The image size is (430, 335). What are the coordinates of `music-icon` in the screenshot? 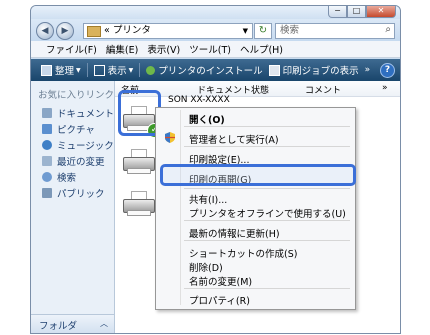 It's located at (47, 145).